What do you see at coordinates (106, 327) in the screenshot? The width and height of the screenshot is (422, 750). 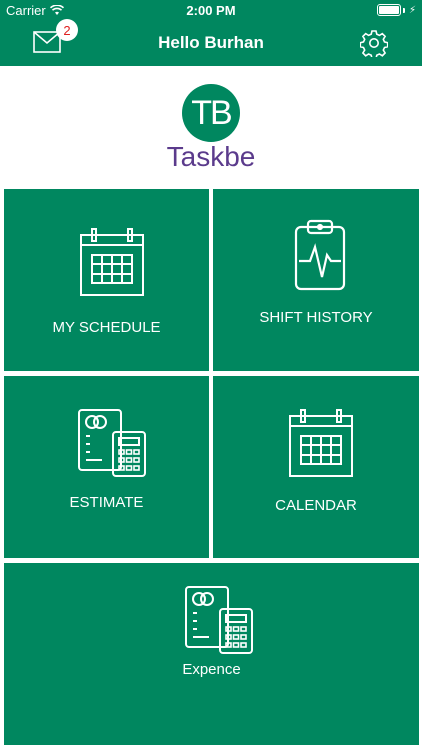 I see `tile-label: MY SCHEDULE` at bounding box center [106, 327].